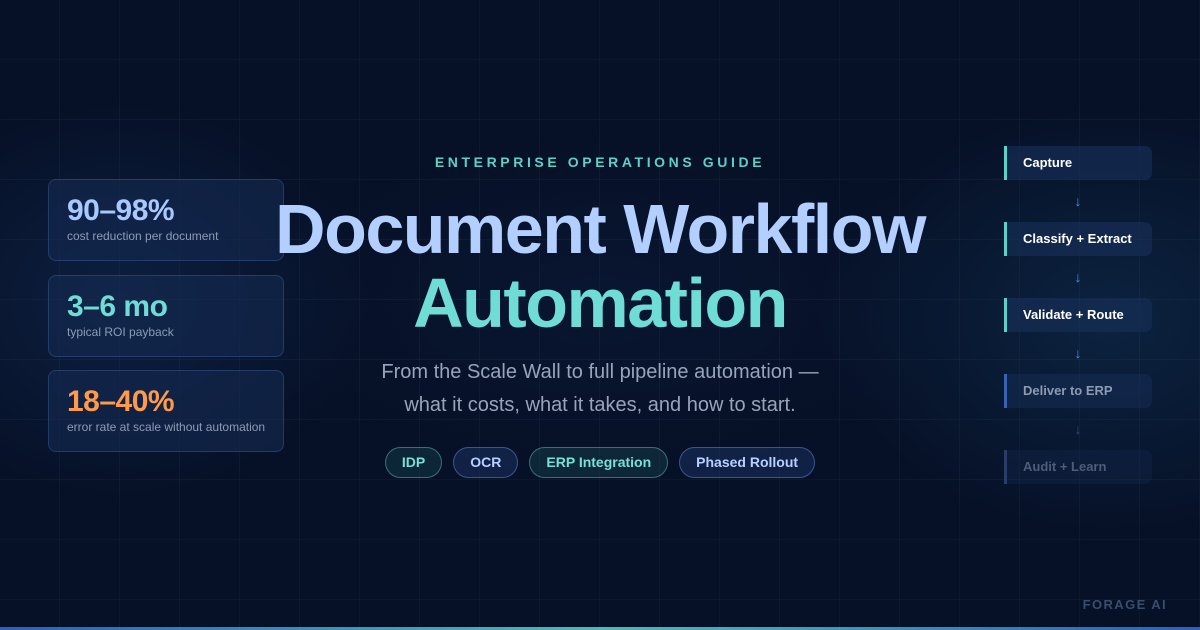 The height and width of the screenshot is (630, 1200). What do you see at coordinates (1124, 604) in the screenshot?
I see `brand-logo: FORAGE AI` at bounding box center [1124, 604].